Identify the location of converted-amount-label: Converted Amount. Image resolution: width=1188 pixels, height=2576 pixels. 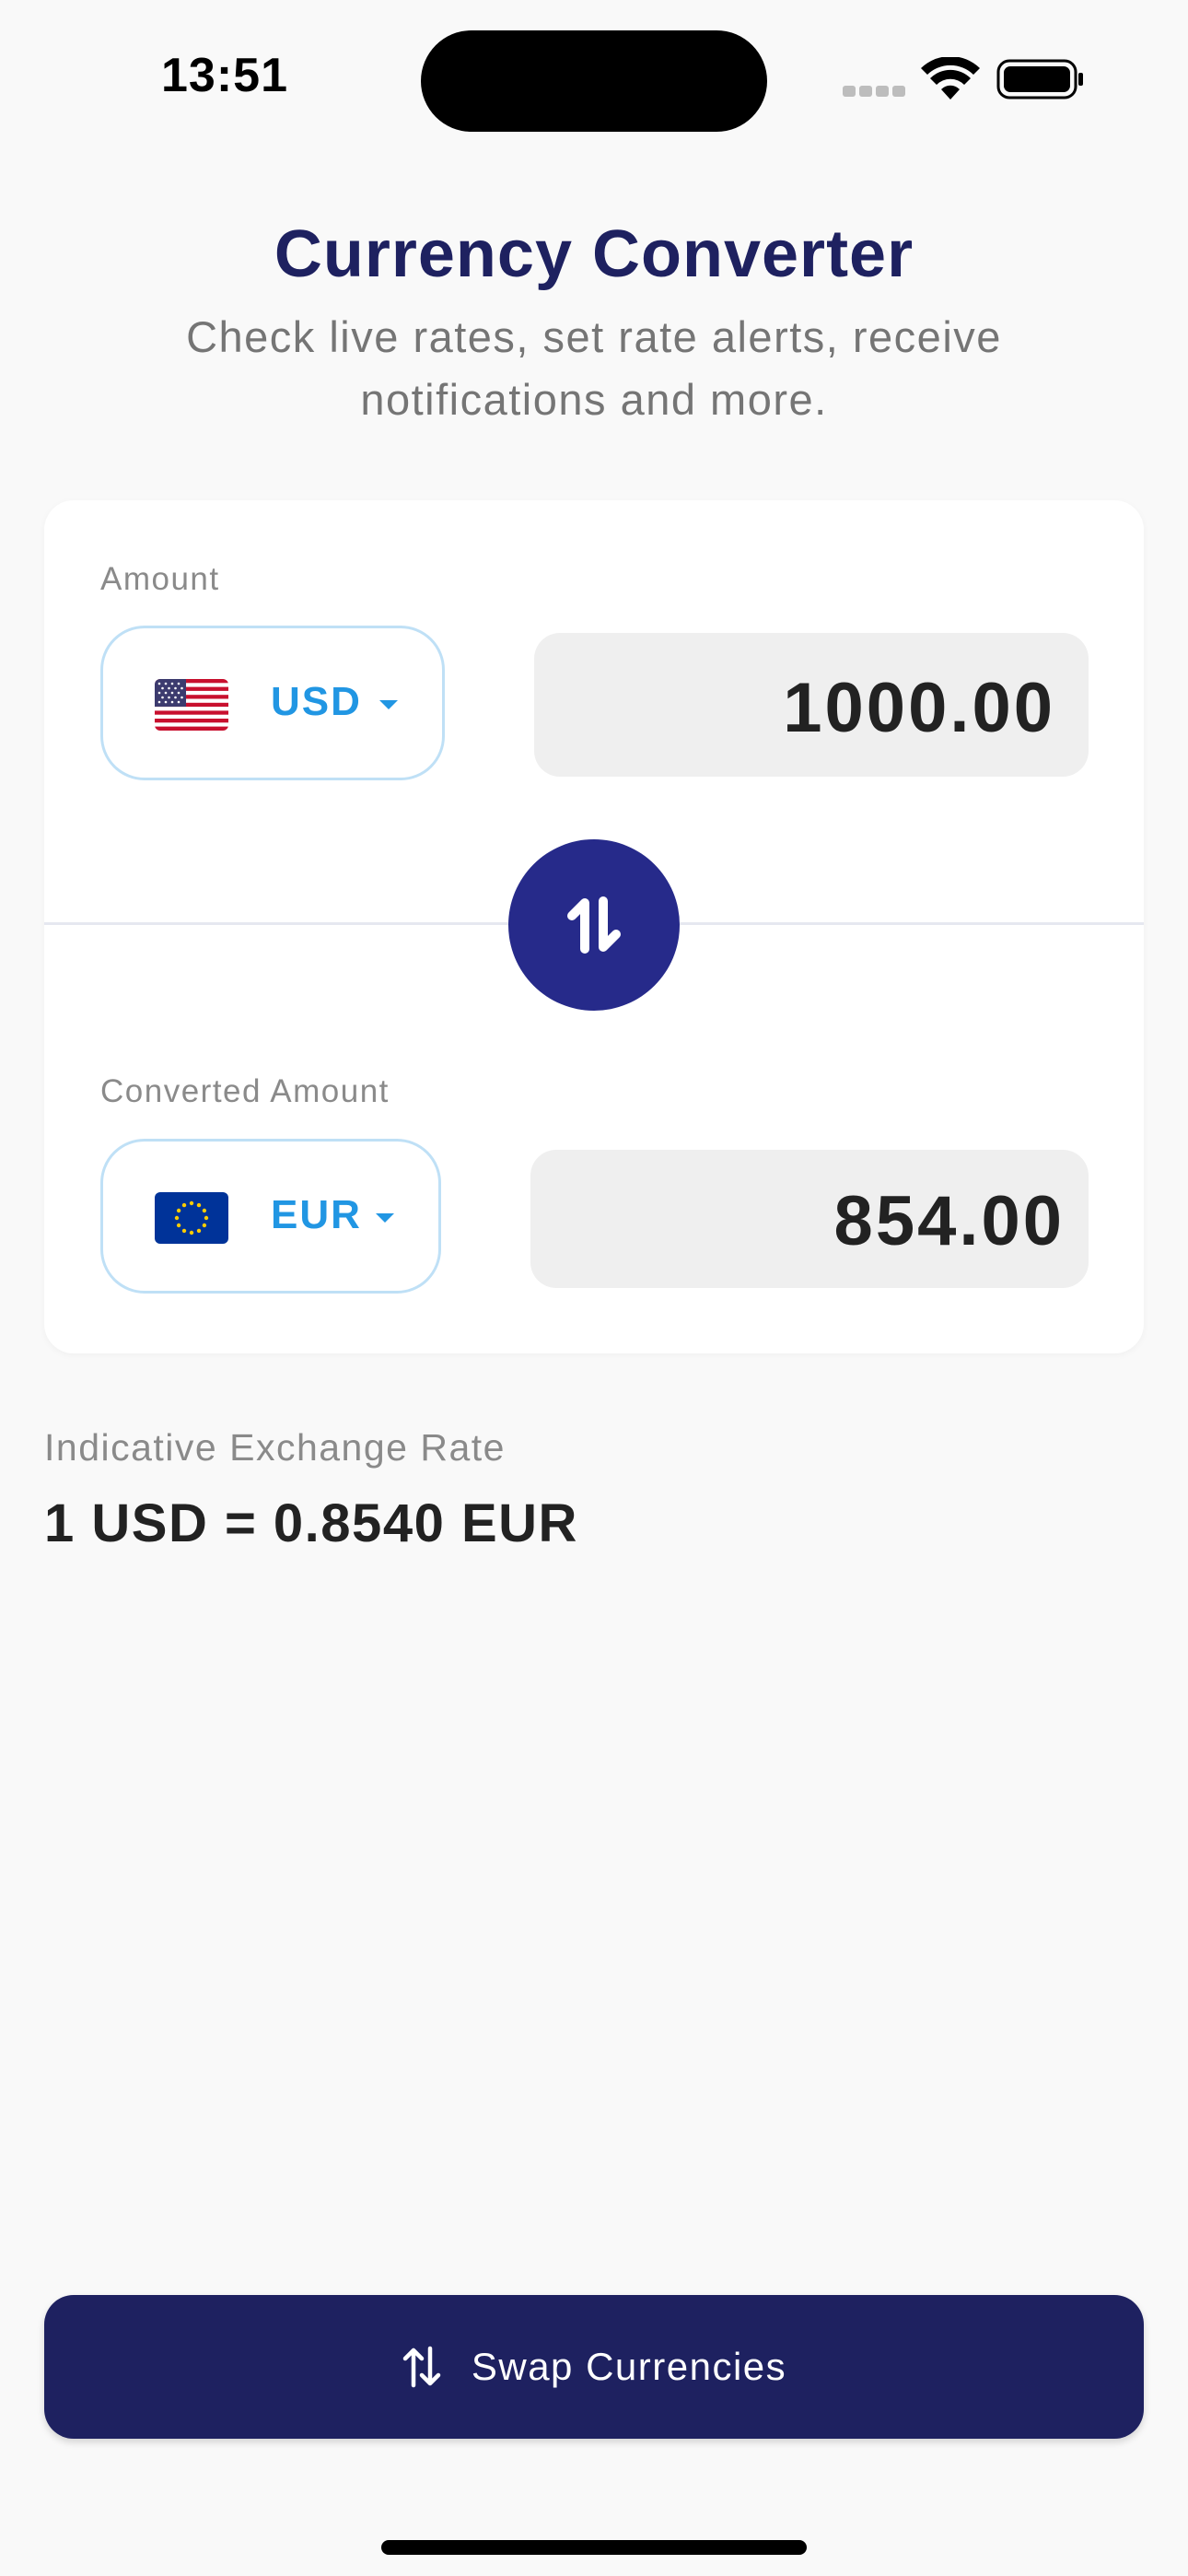
(245, 1091).